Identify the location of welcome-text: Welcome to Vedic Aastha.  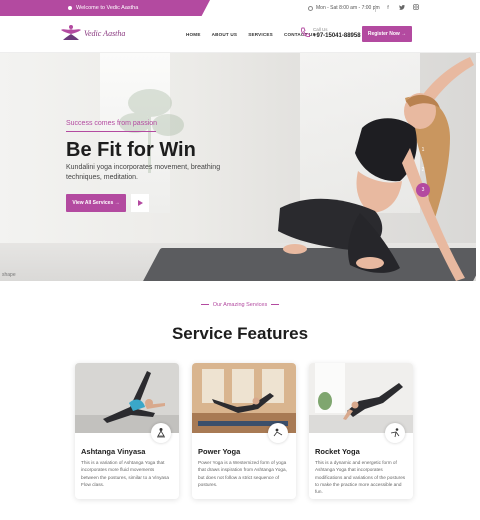
(107, 8).